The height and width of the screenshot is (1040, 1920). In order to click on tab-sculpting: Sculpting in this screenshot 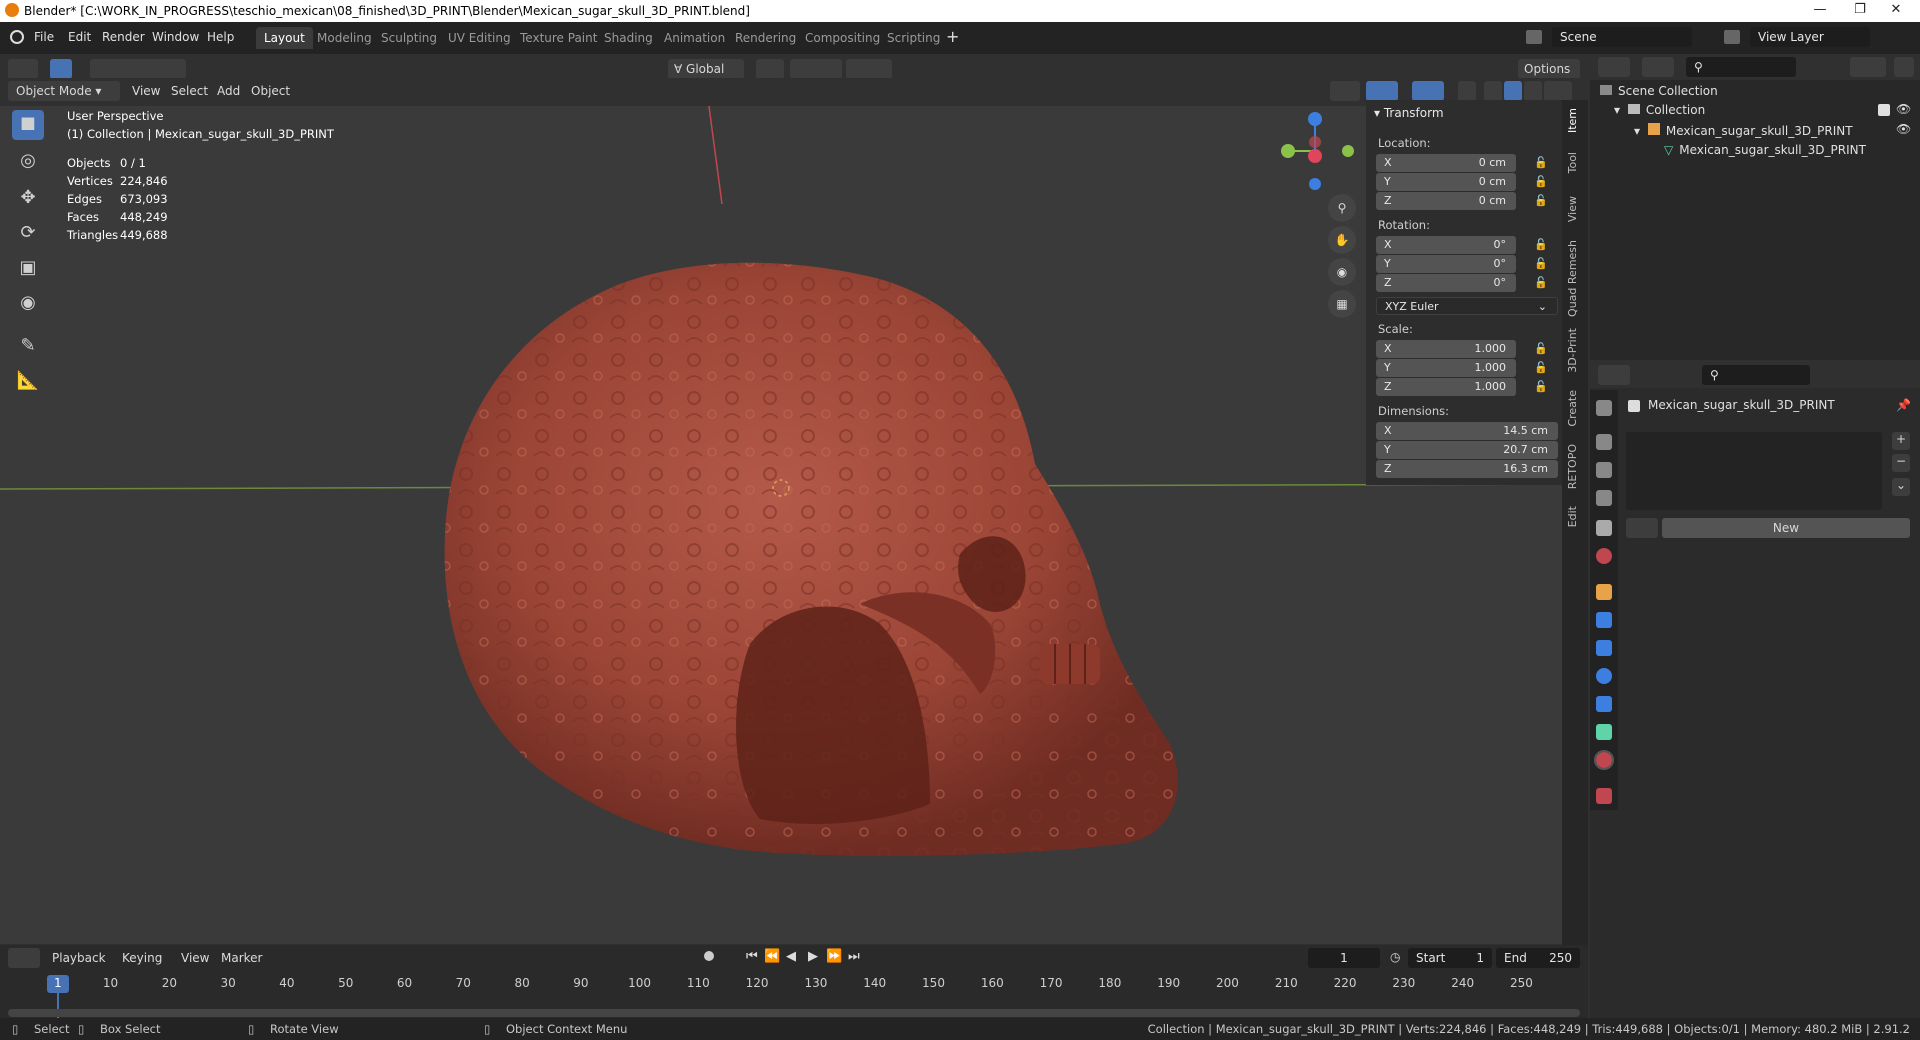, I will do `click(409, 38)`.